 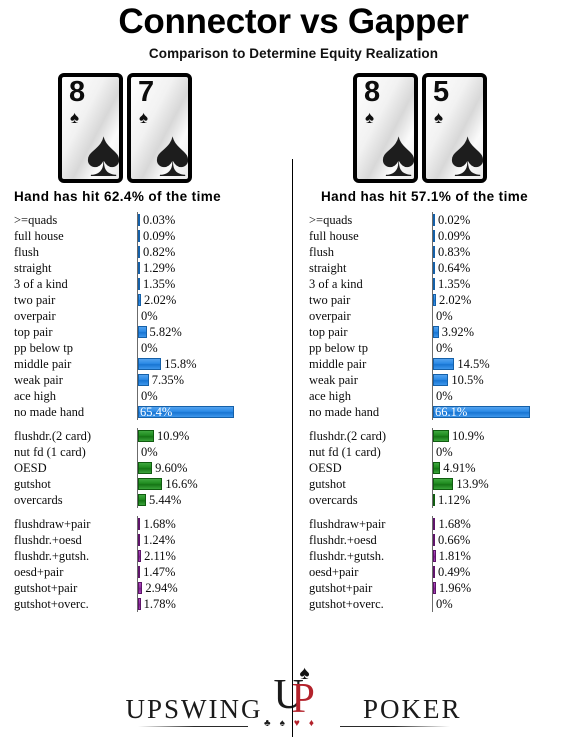 I want to click on table-row: two pair 2.02%, so click(x=447, y=299).